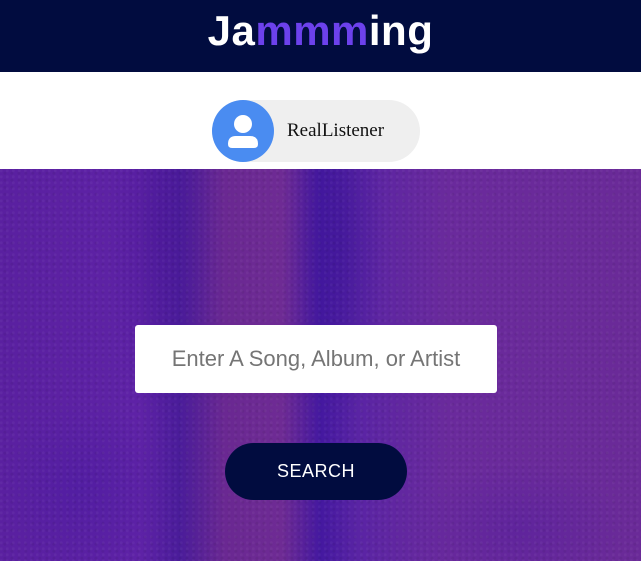  Describe the element at coordinates (231, 30) in the screenshot. I see `logo-text-start: Ja` at that location.